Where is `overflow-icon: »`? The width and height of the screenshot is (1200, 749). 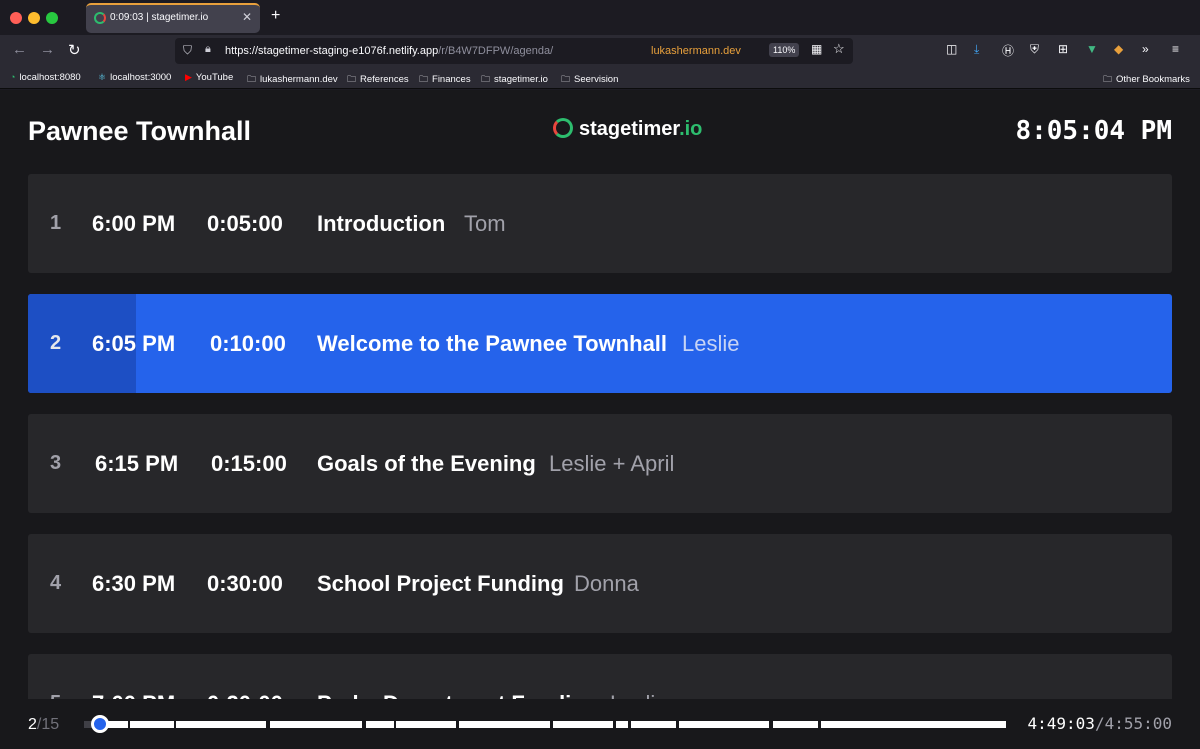
overflow-icon: » is located at coordinates (1145, 49).